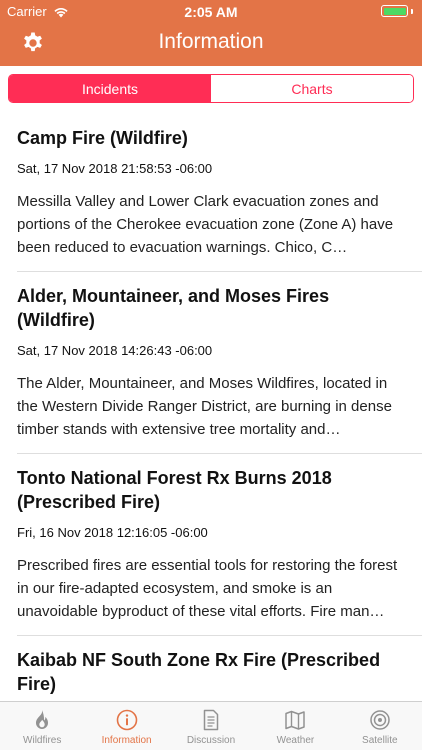 This screenshot has width=422, height=750. I want to click on tab-satellite: Satellite, so click(380, 726).